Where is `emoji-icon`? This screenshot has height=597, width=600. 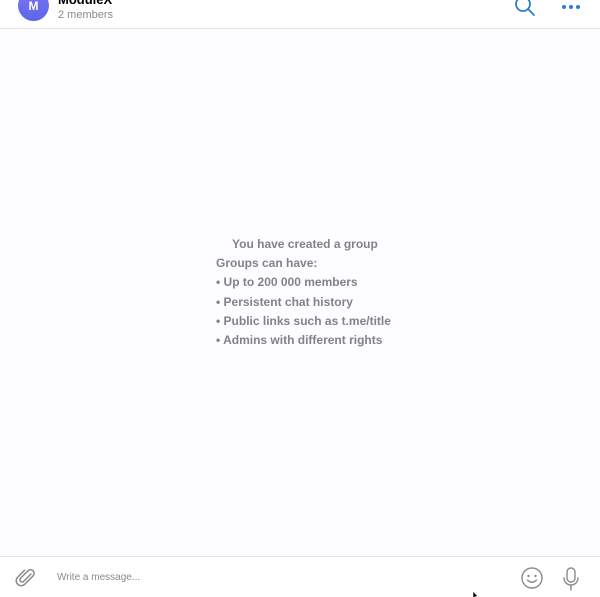 emoji-icon is located at coordinates (532, 578).